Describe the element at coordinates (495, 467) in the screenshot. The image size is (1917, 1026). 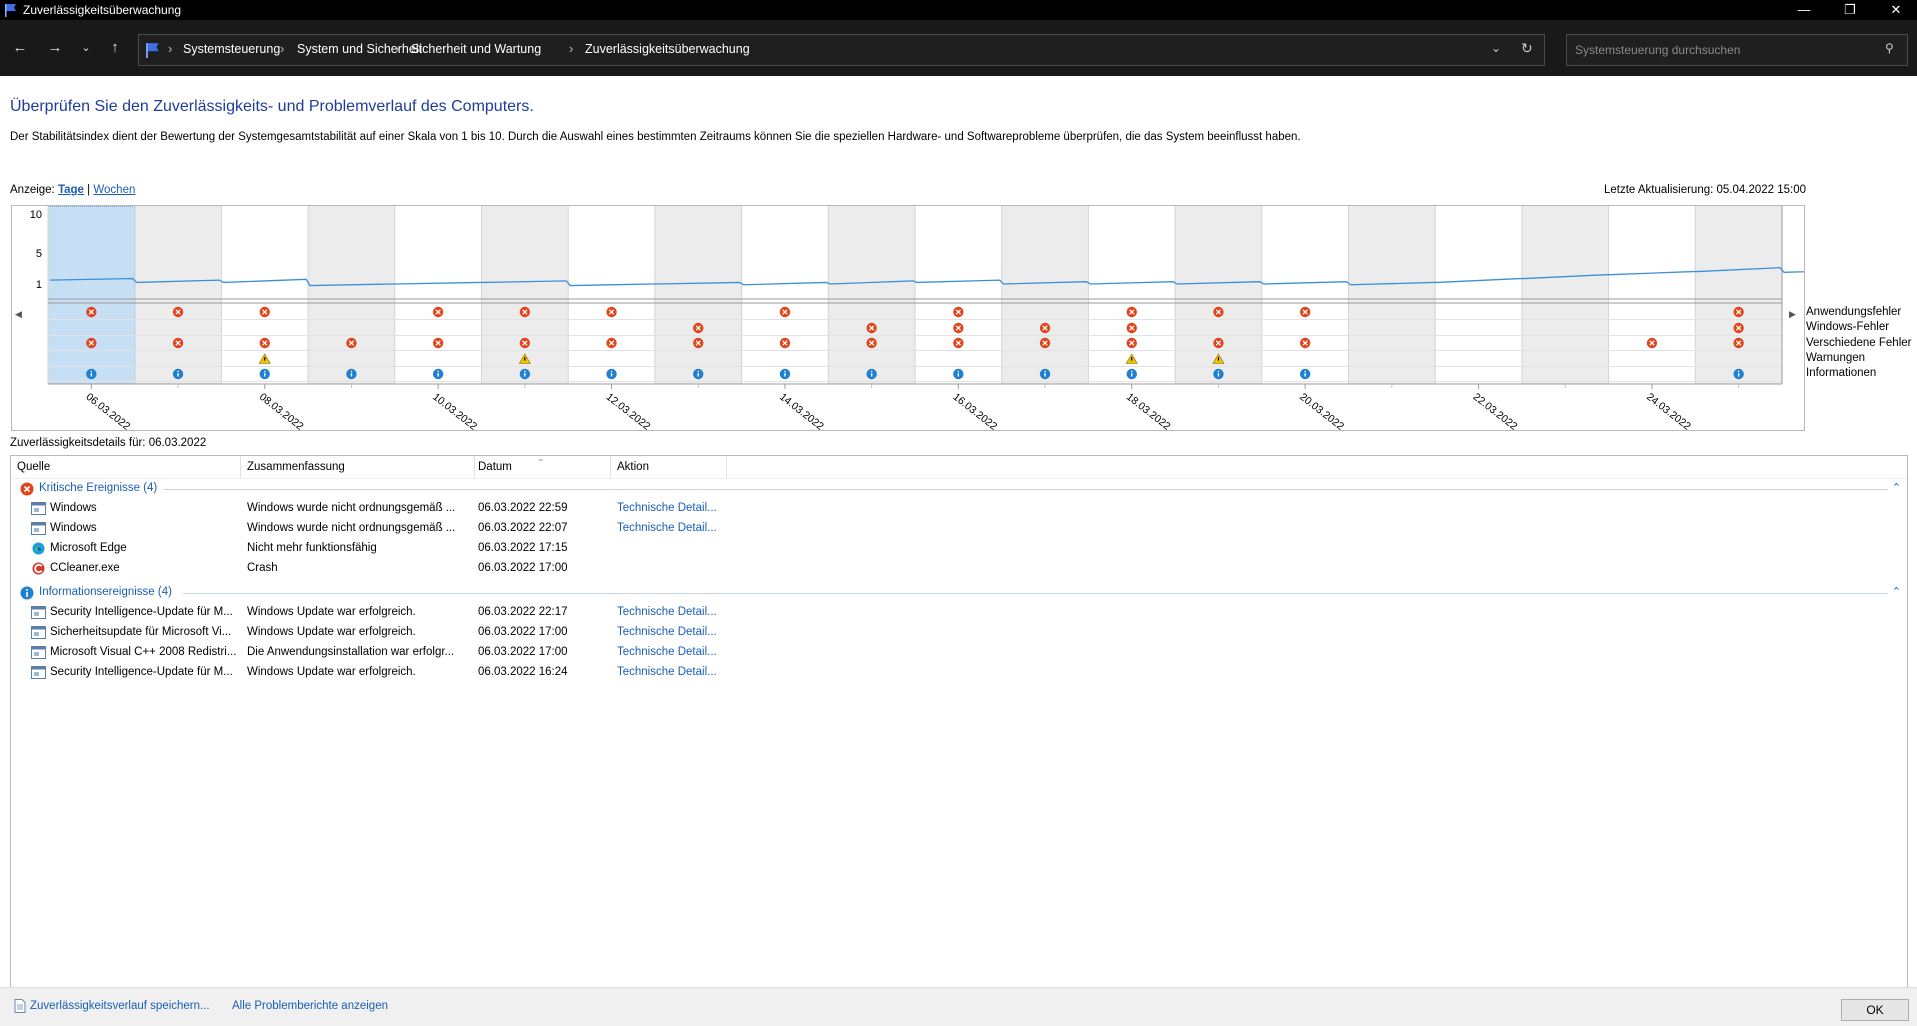
I see `column-date: Datum` at that location.